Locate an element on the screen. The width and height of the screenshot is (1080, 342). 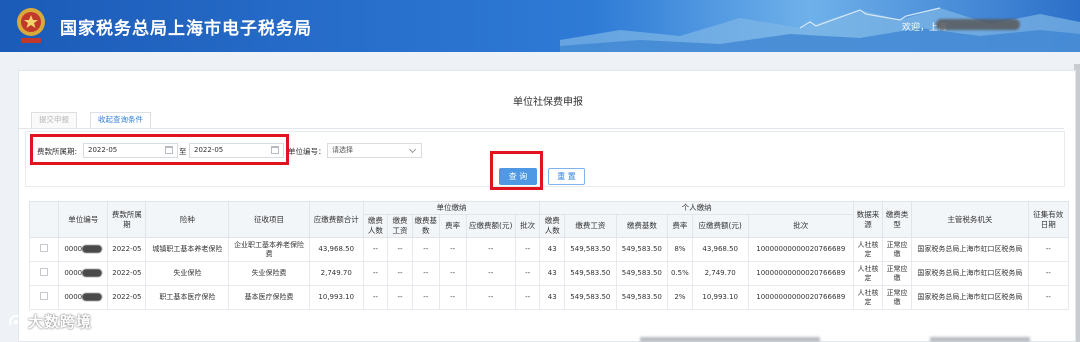
watermark-text: 大数跨境 is located at coordinates (60, 322).